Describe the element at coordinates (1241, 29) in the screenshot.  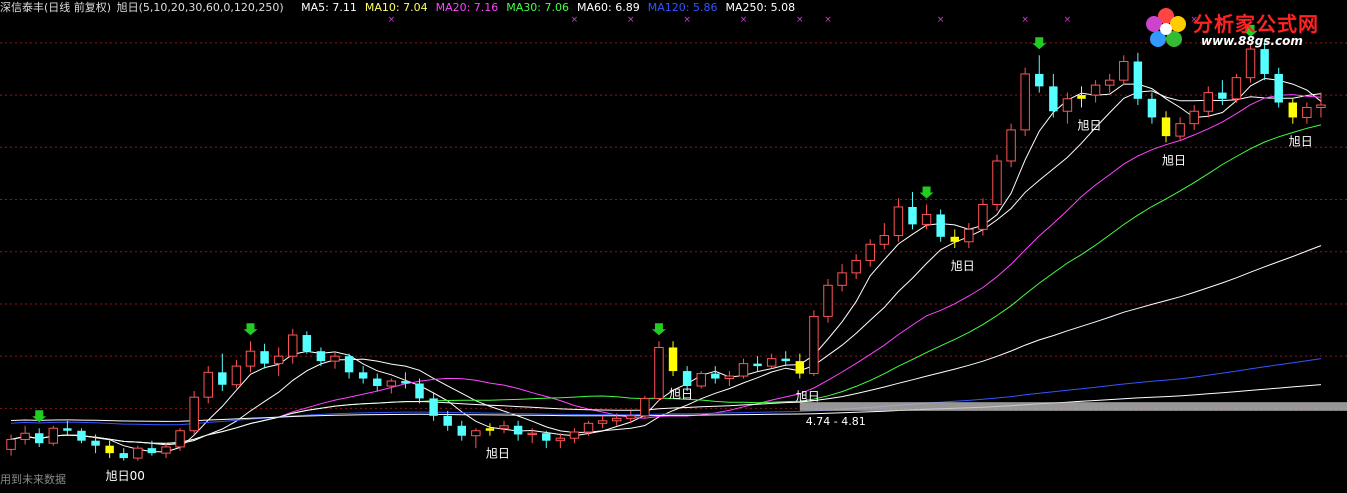
I see `logo: 分析家公式网 www.88gs.com` at that location.